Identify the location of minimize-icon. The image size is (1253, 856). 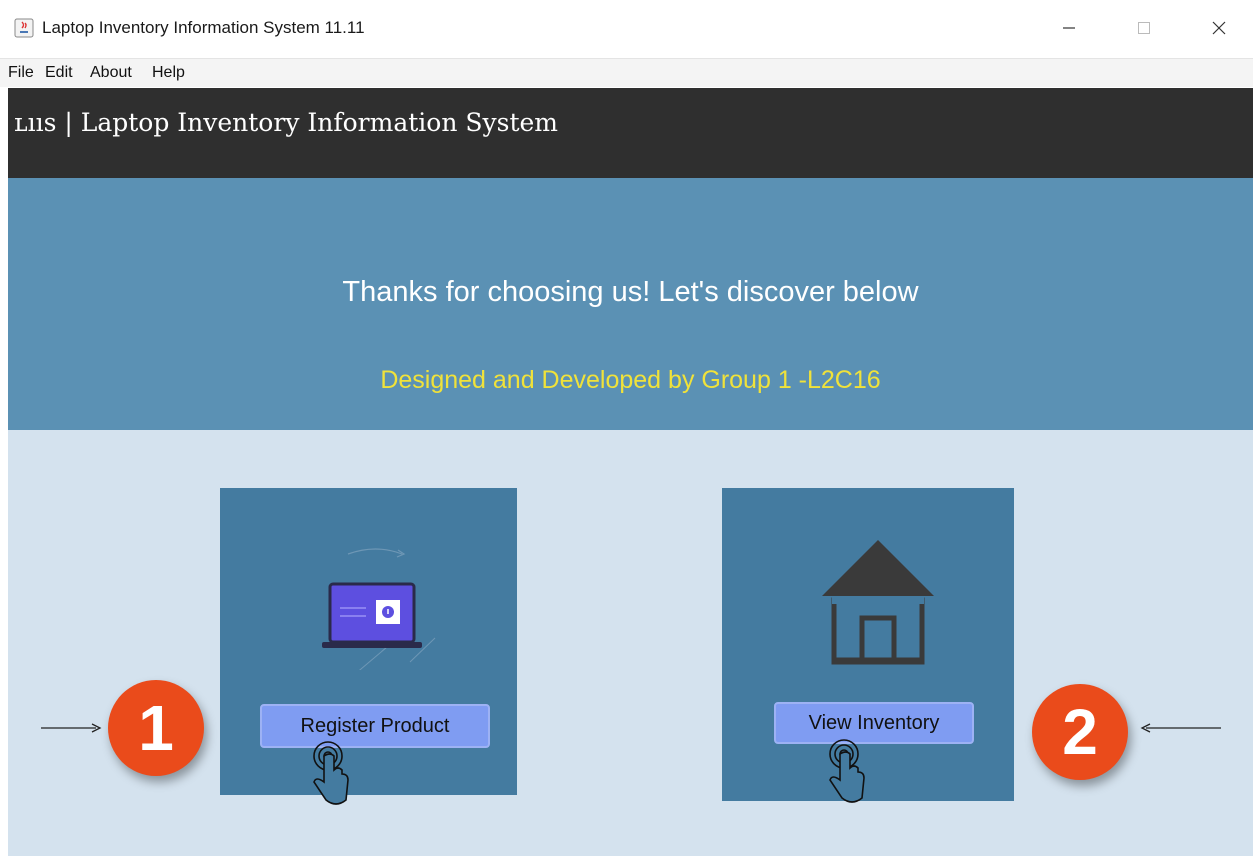
(1069, 28).